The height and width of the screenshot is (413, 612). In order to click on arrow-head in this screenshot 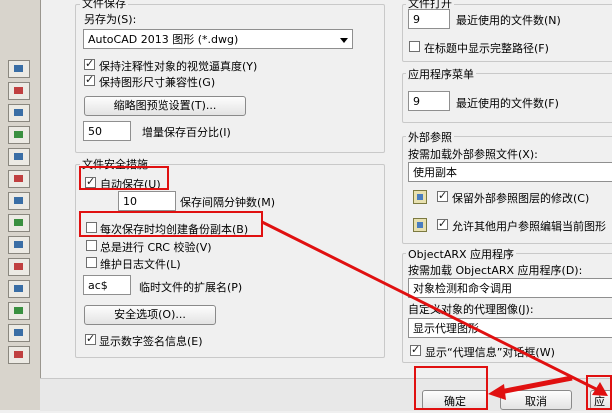, I will do `click(497, 392)`.